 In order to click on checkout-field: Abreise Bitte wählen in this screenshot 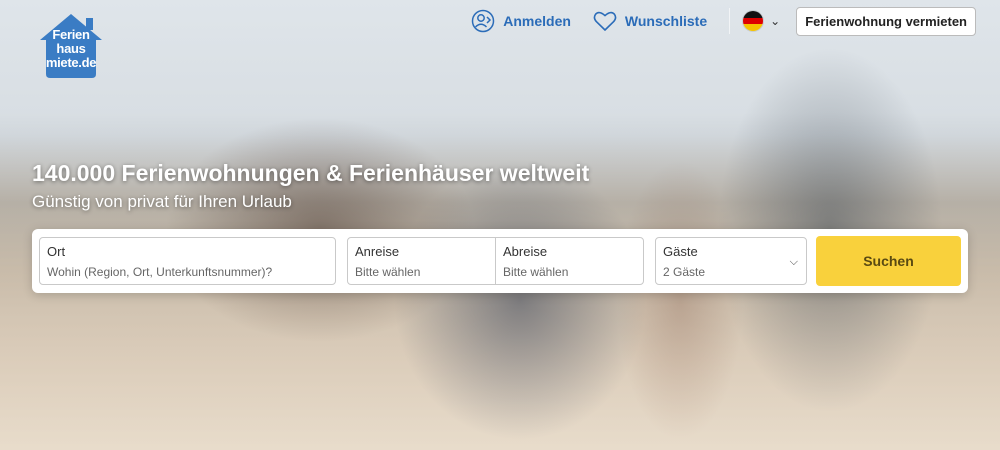, I will do `click(570, 261)`.